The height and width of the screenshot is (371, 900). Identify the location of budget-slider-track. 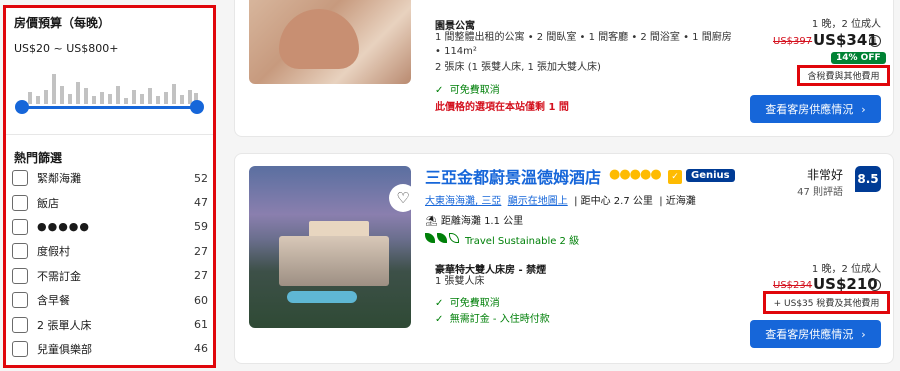
(109, 107).